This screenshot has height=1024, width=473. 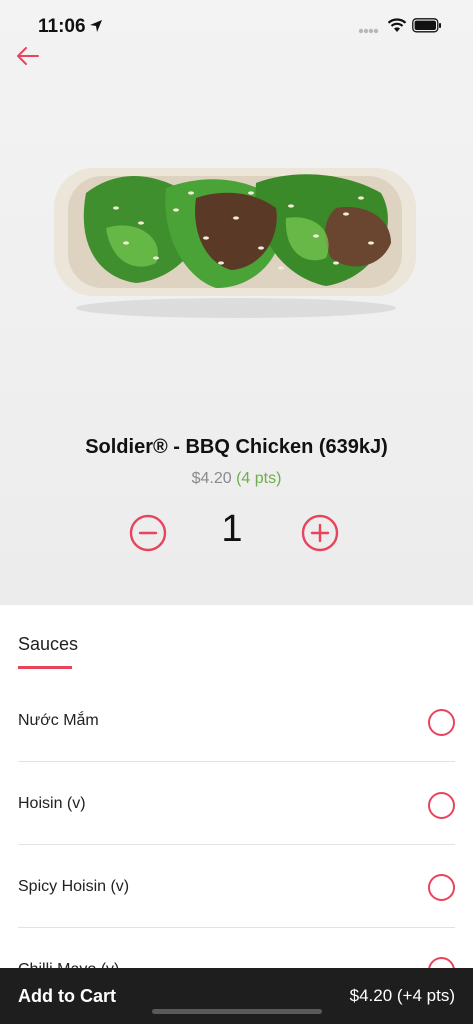 I want to click on product-price: $4.20, so click(x=211, y=478).